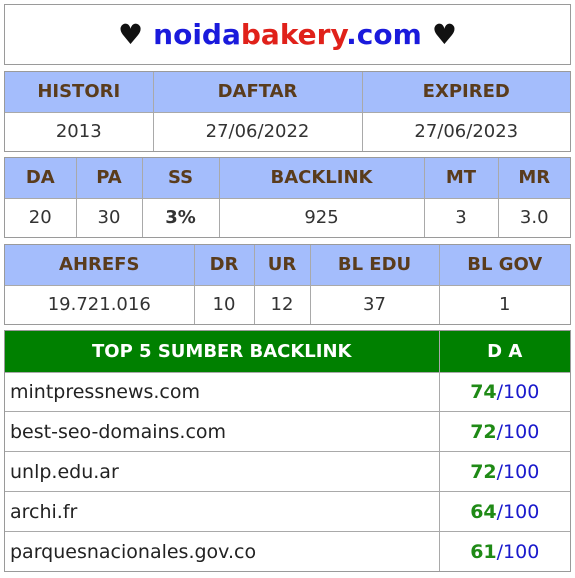  I want to click on value-ahrefs: 19.721.016, so click(100, 304).